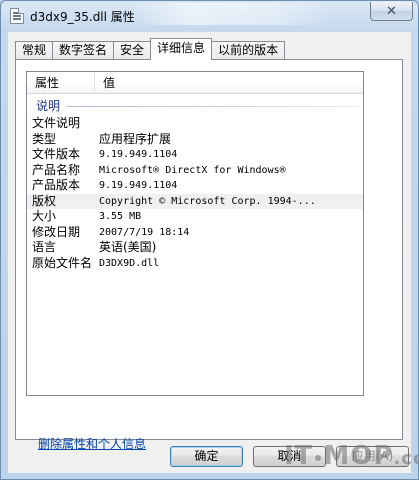 The image size is (419, 480). What do you see at coordinates (144, 232) in the screenshot?
I see `property-value: 2007/7/19 18:14` at bounding box center [144, 232].